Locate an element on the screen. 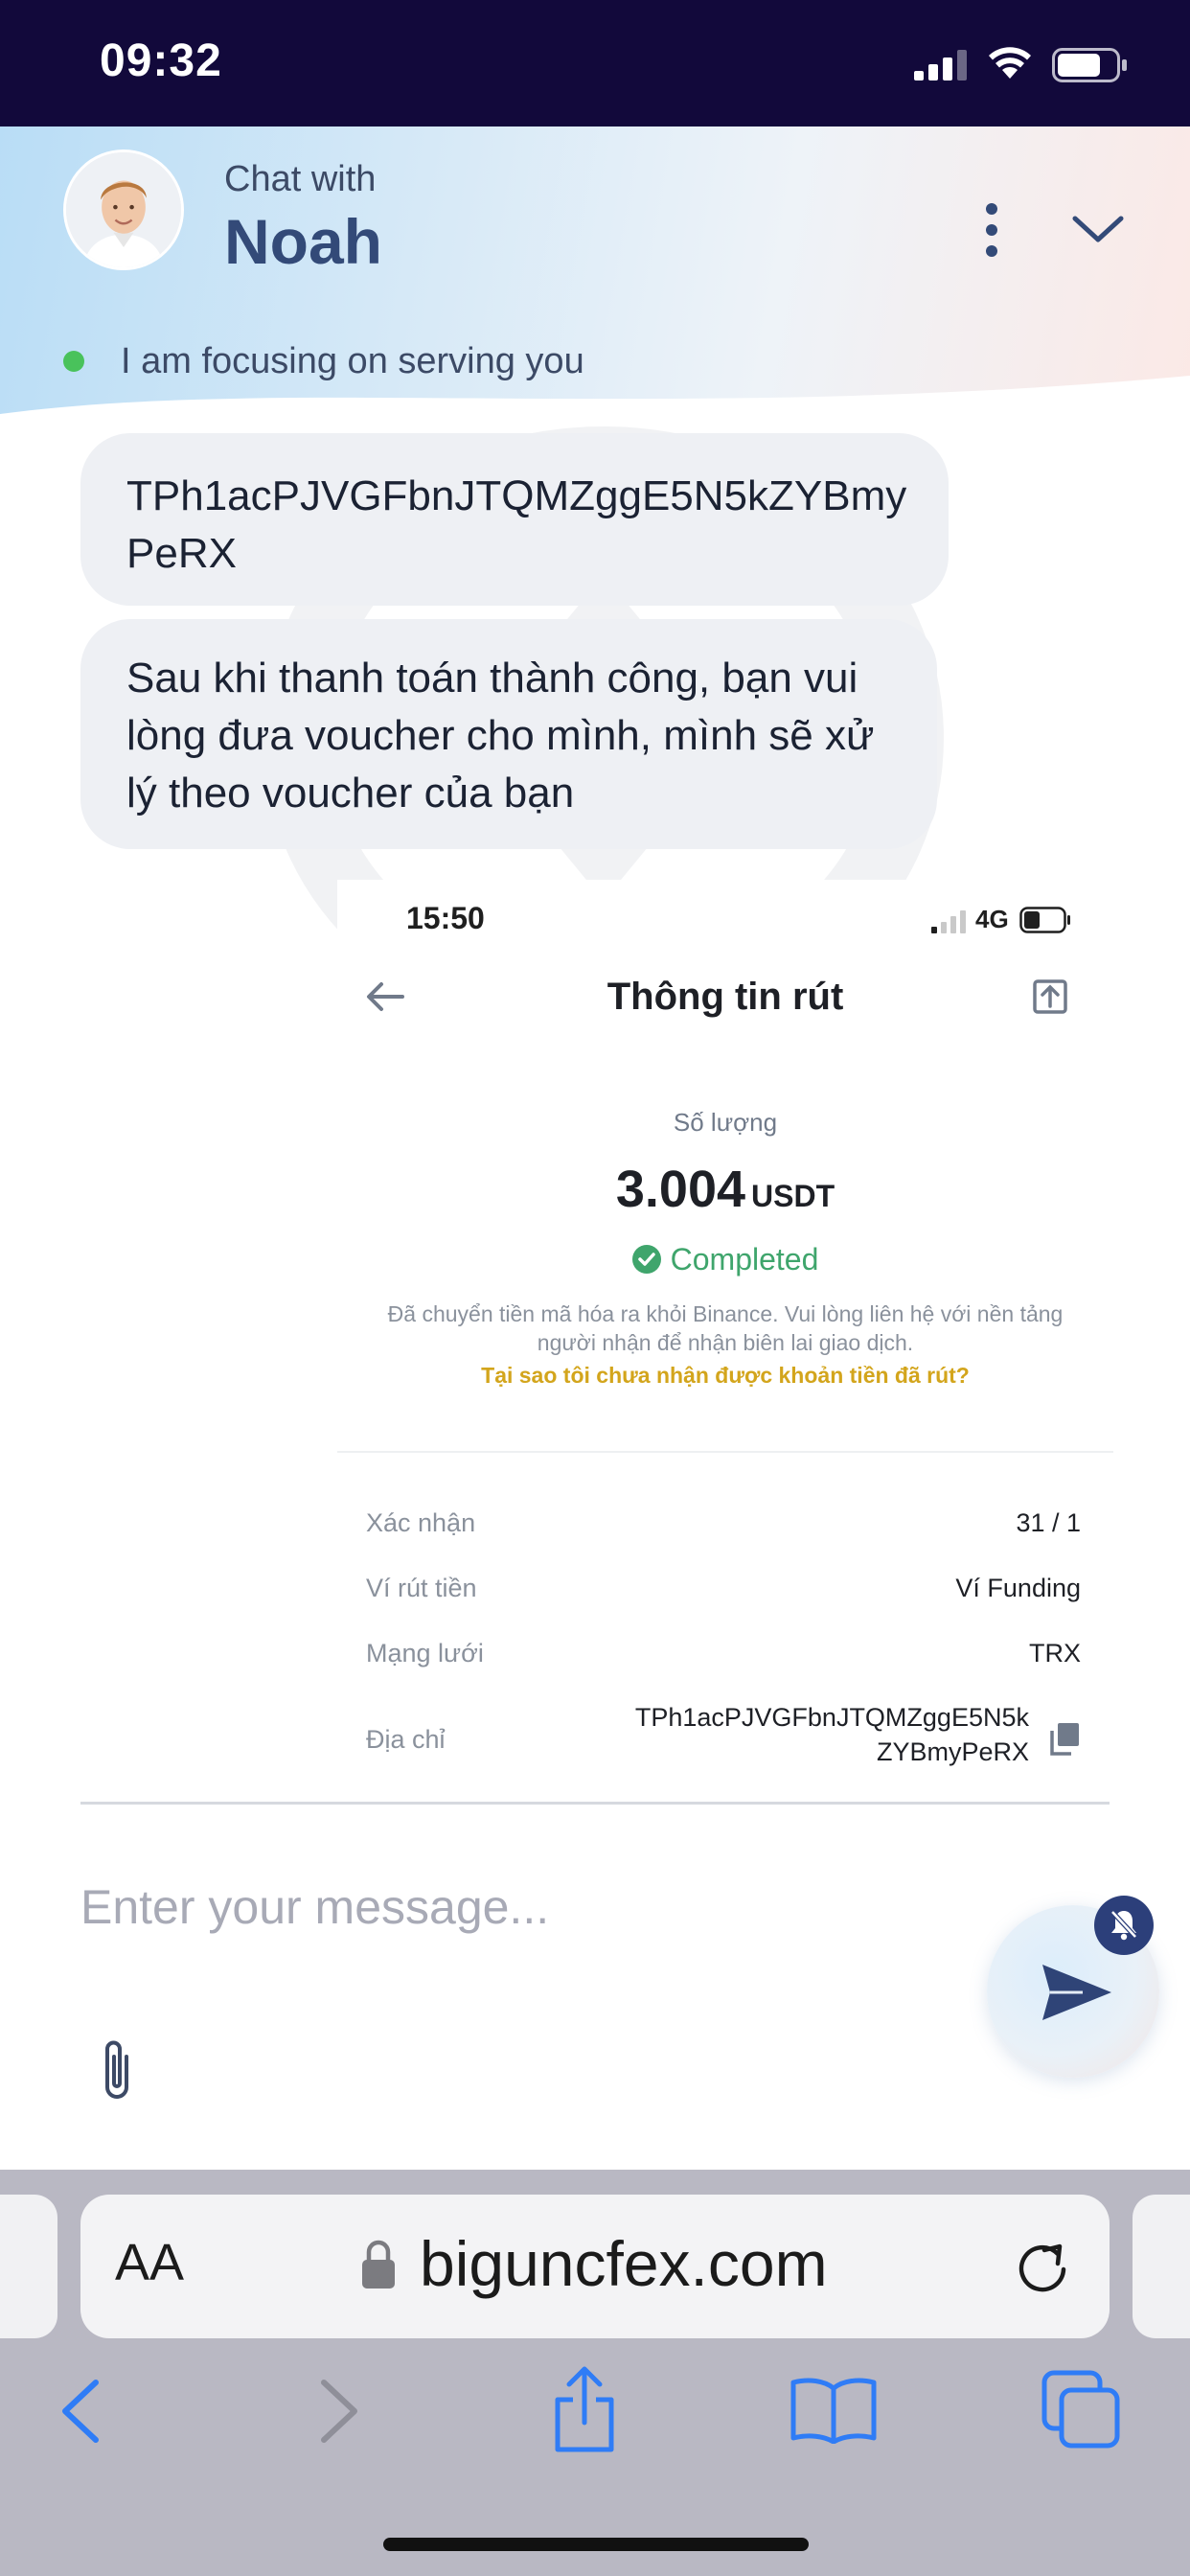 The image size is (1190, 2576). detail-value: TRX is located at coordinates (1055, 1653).